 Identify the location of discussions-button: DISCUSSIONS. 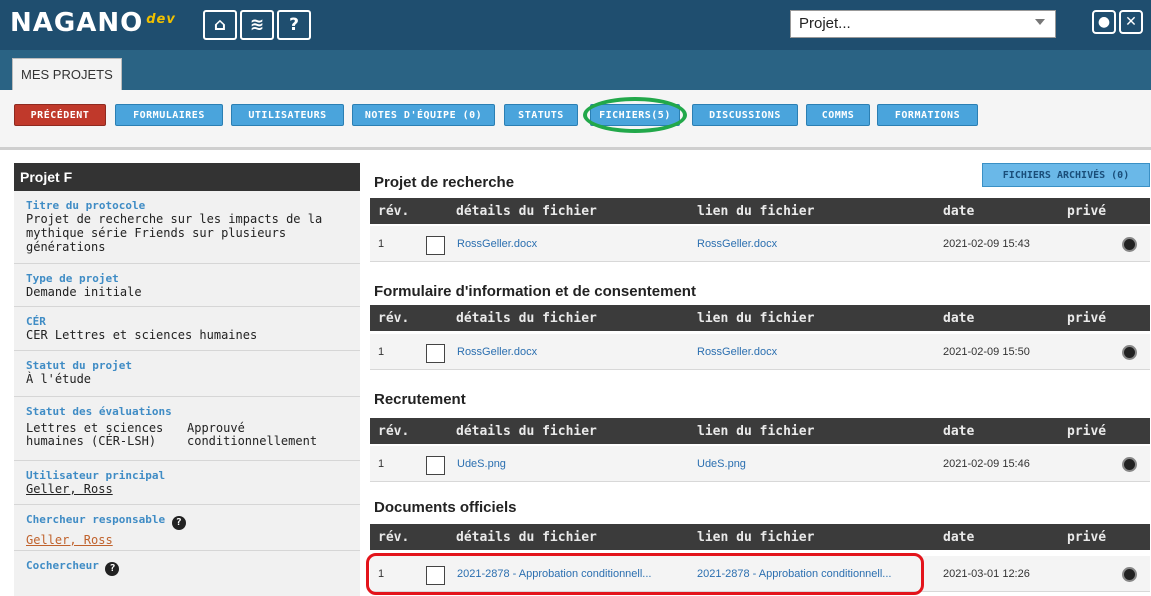
(745, 115).